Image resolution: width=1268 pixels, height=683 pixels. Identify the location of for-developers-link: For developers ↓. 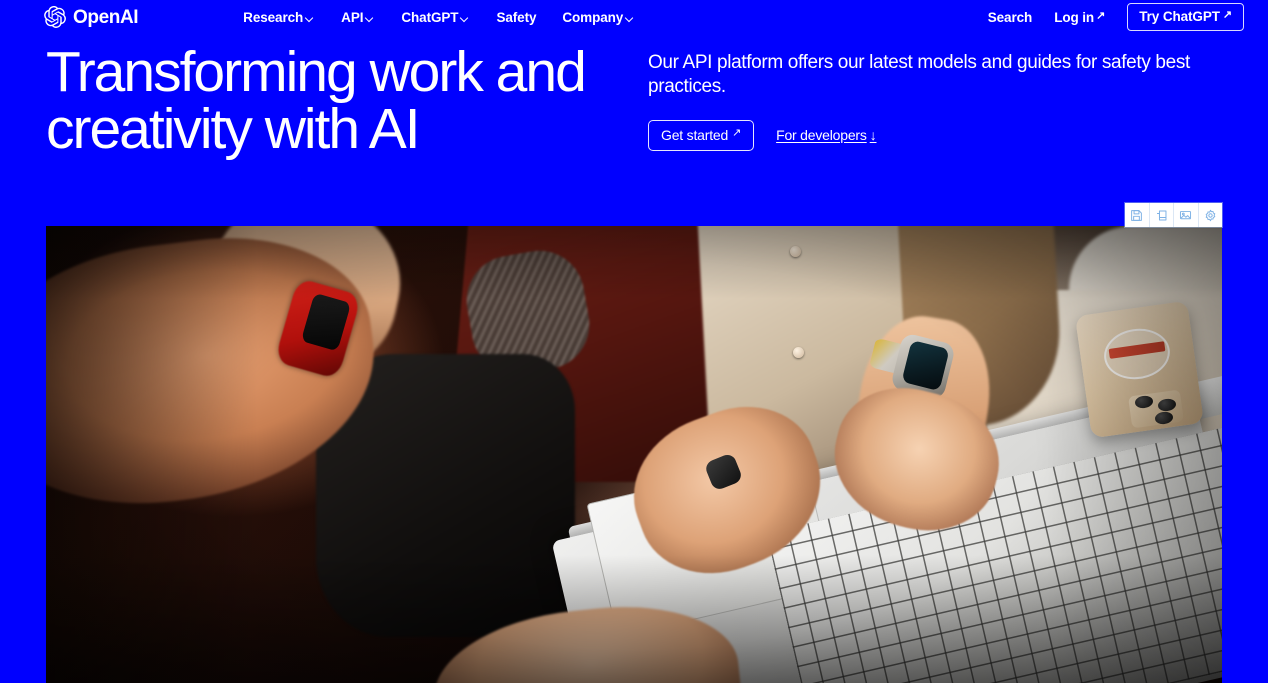
(826, 135).